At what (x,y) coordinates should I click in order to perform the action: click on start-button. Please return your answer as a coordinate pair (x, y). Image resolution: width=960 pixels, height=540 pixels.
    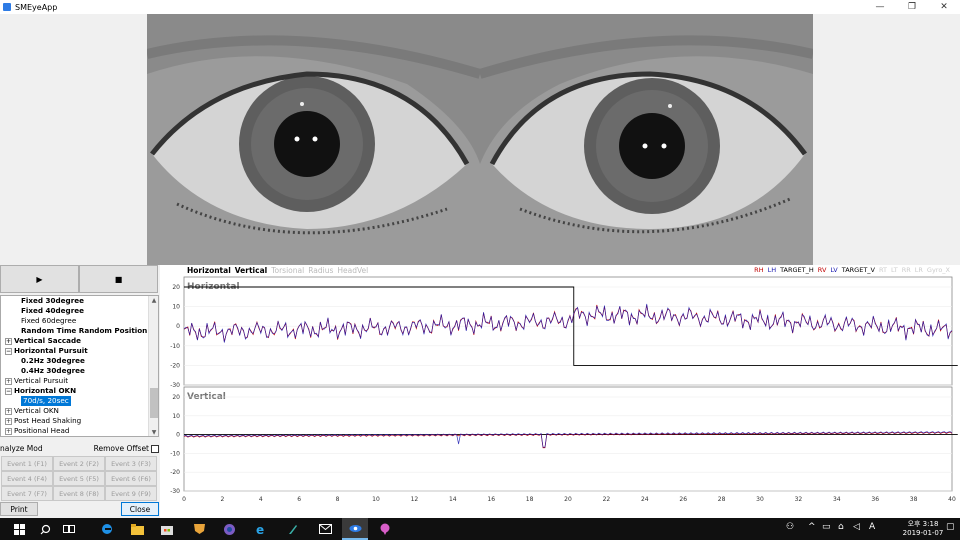
    Looking at the image, I should click on (19, 529).